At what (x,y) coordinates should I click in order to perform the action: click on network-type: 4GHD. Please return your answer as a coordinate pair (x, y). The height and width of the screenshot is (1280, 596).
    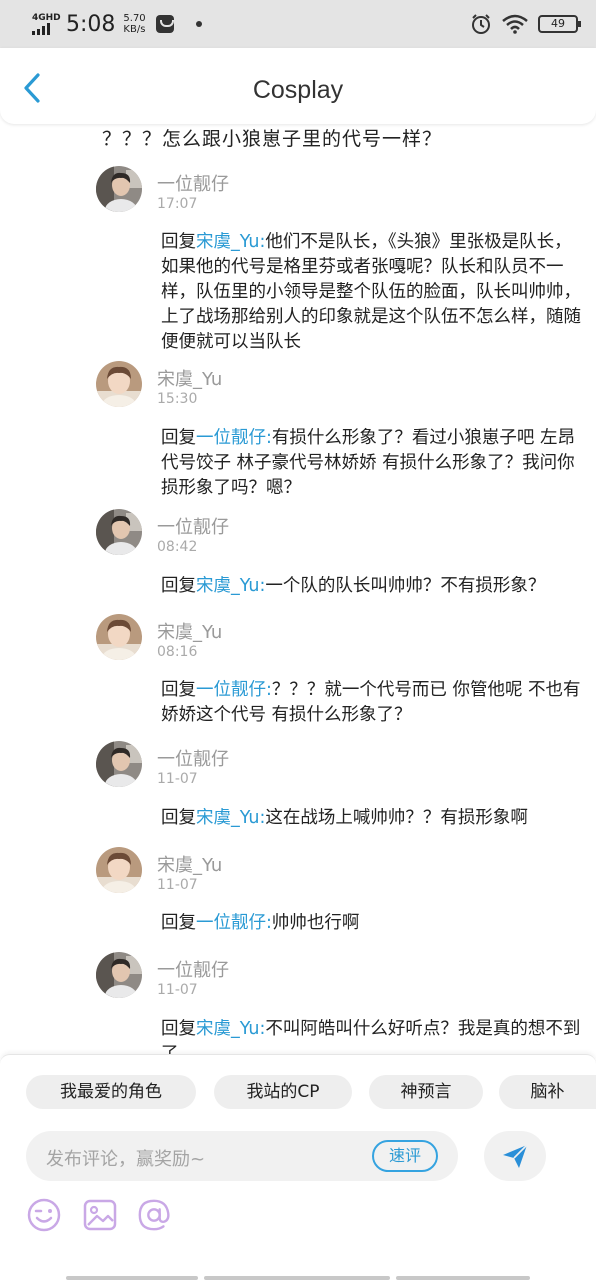
    Looking at the image, I should click on (46, 18).